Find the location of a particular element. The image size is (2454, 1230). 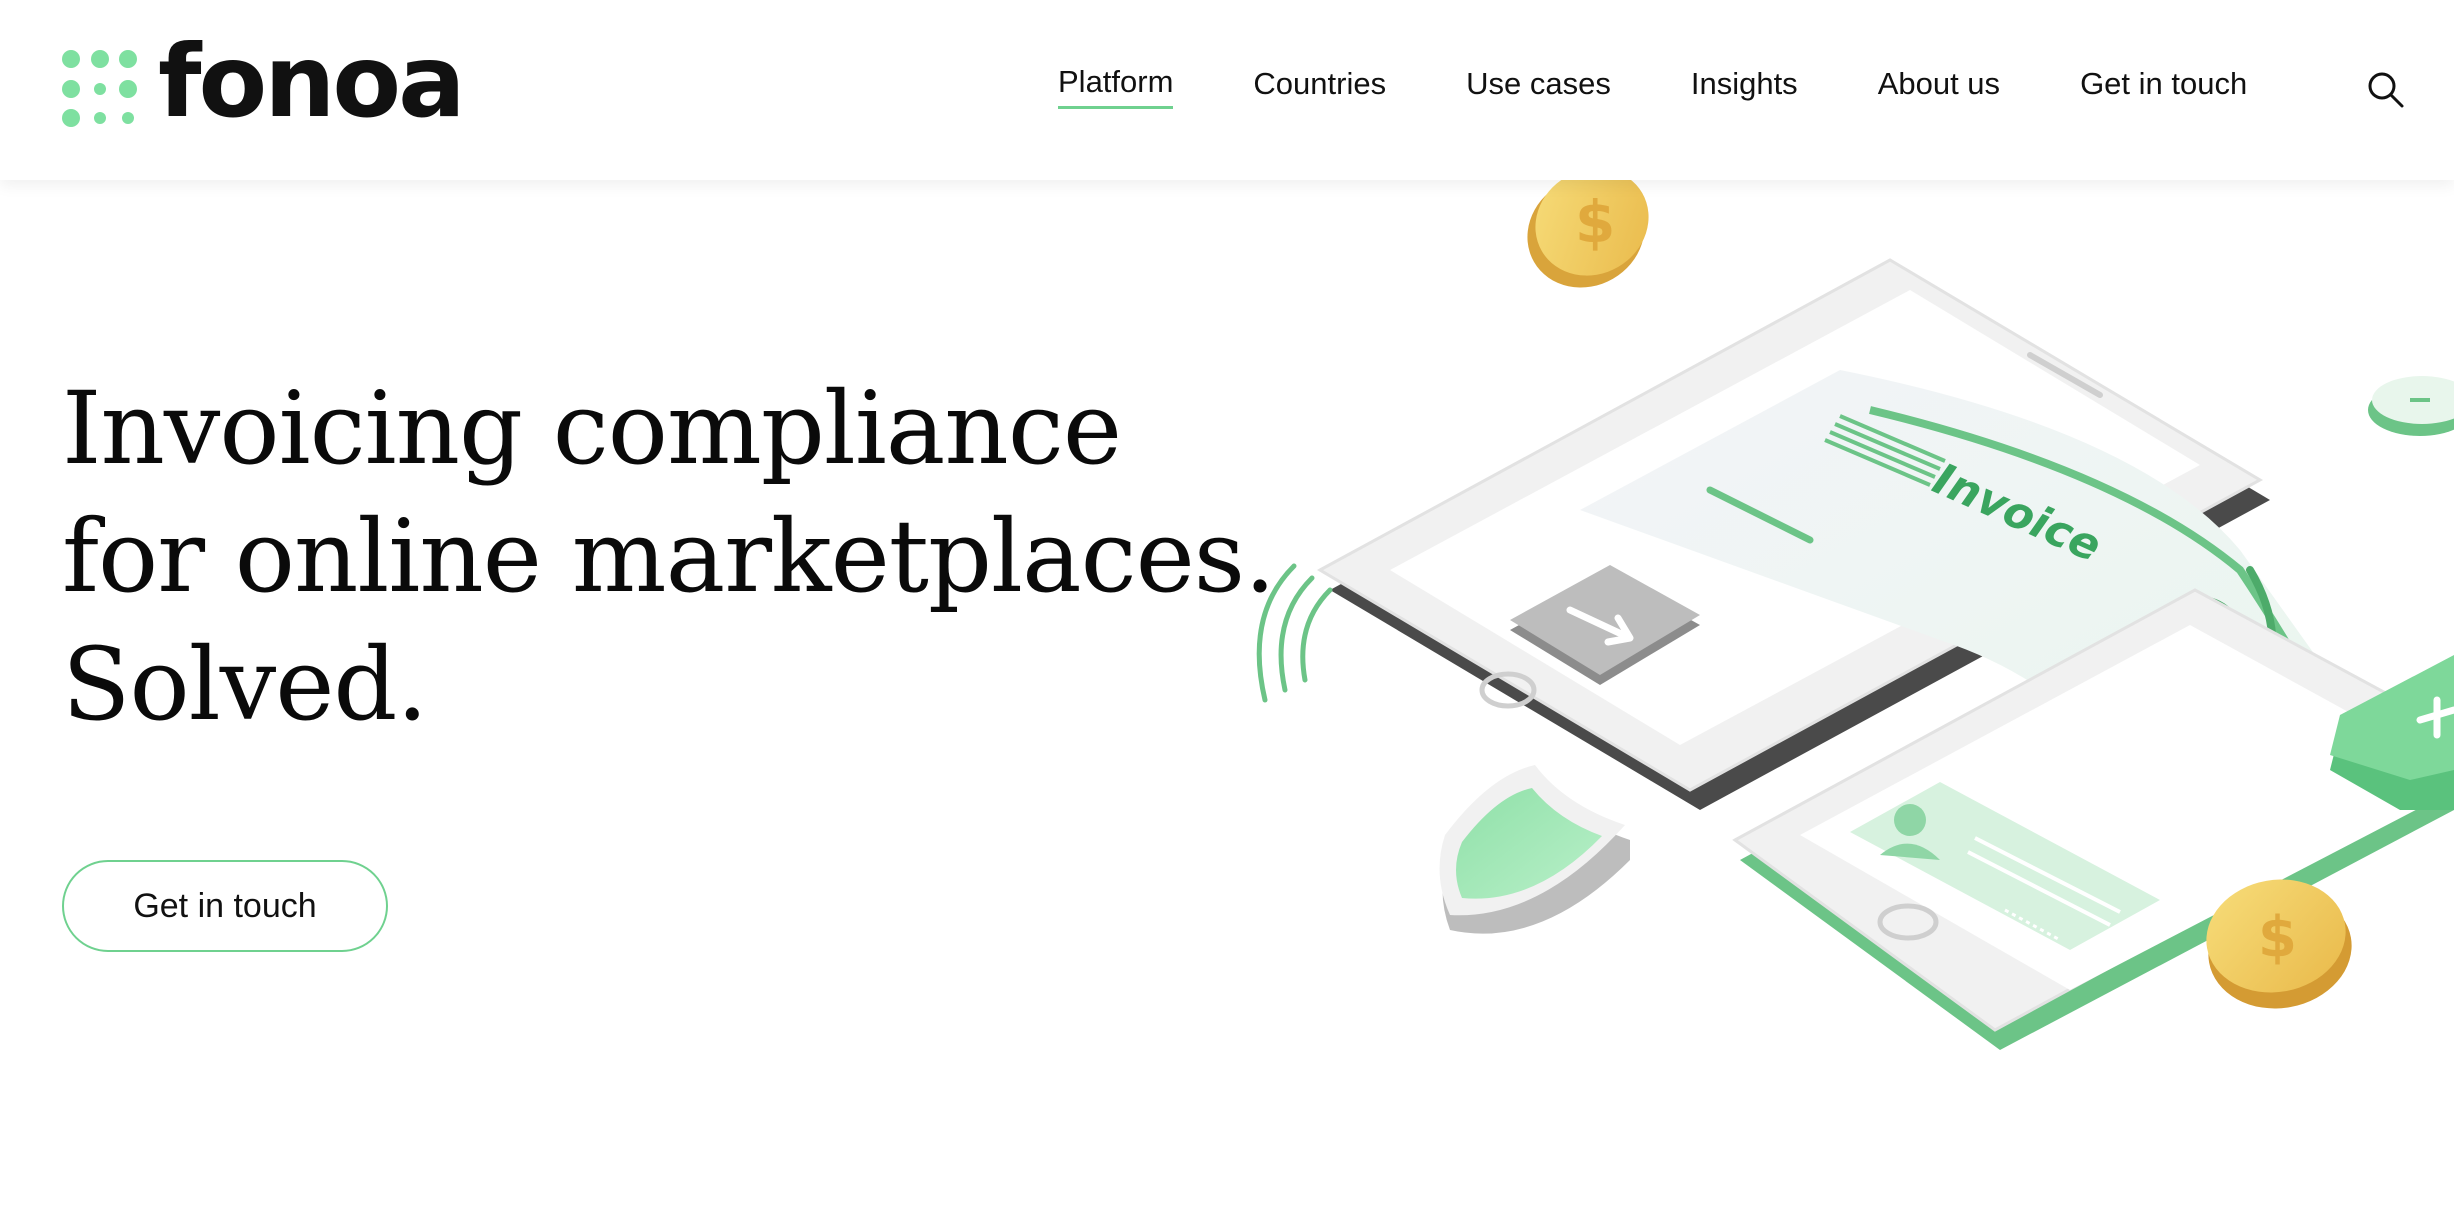

coin-icon: $ is located at coordinates (1588, 229).